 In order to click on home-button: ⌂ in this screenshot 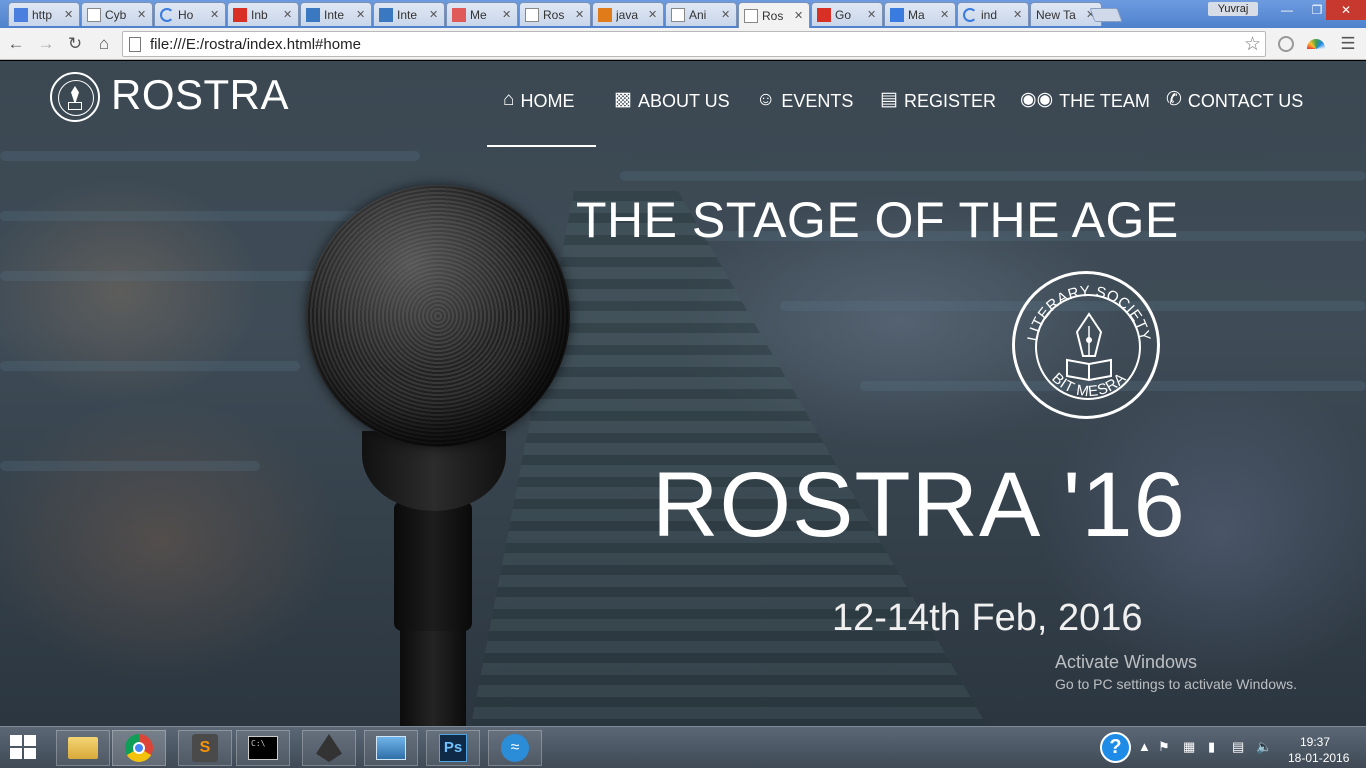, I will do `click(104, 44)`.